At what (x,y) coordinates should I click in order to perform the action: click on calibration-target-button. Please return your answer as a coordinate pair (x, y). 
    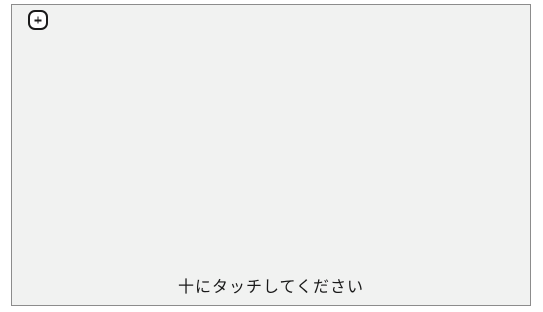
    Looking at the image, I should click on (38, 20).